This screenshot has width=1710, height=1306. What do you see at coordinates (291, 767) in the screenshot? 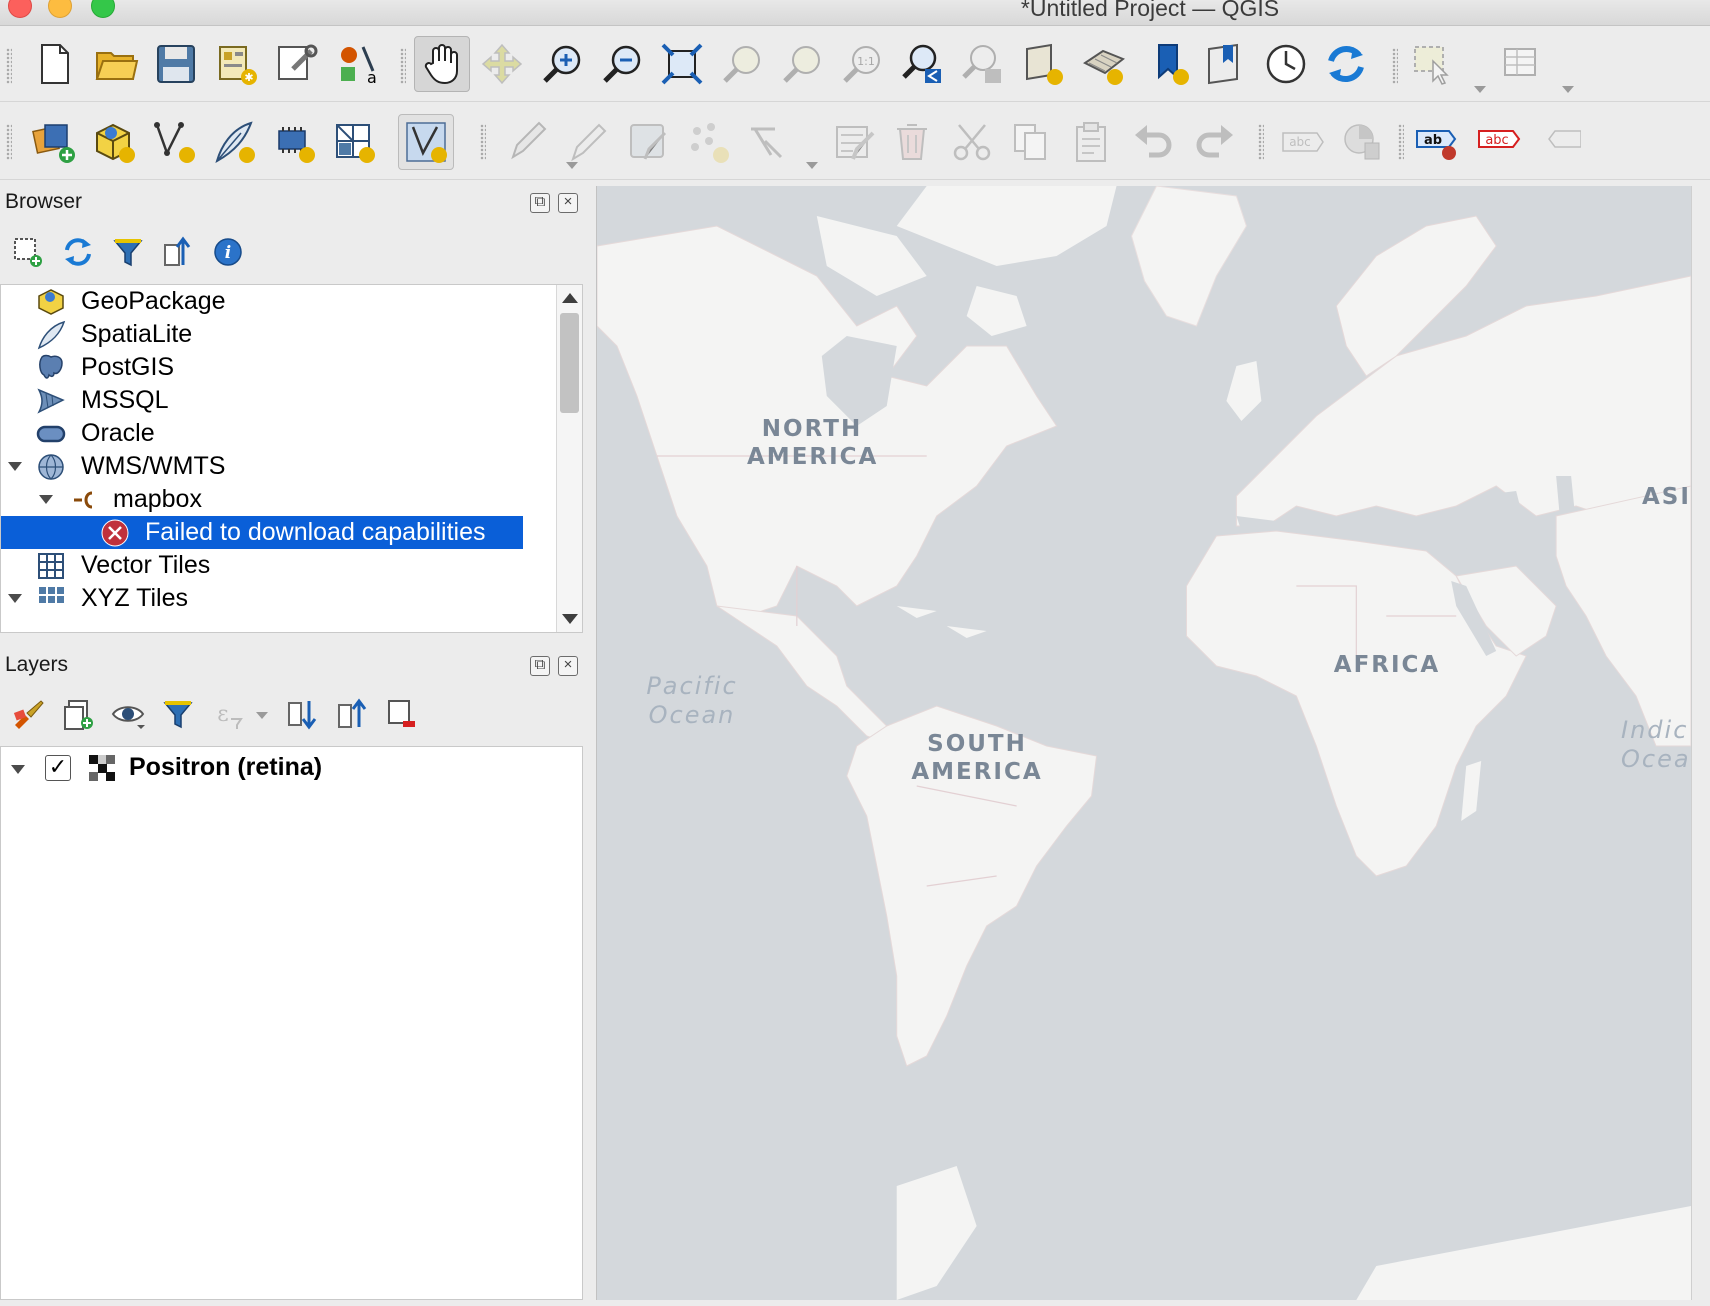
I see `layer-item-positron: ✓ Positron (retina)` at bounding box center [291, 767].